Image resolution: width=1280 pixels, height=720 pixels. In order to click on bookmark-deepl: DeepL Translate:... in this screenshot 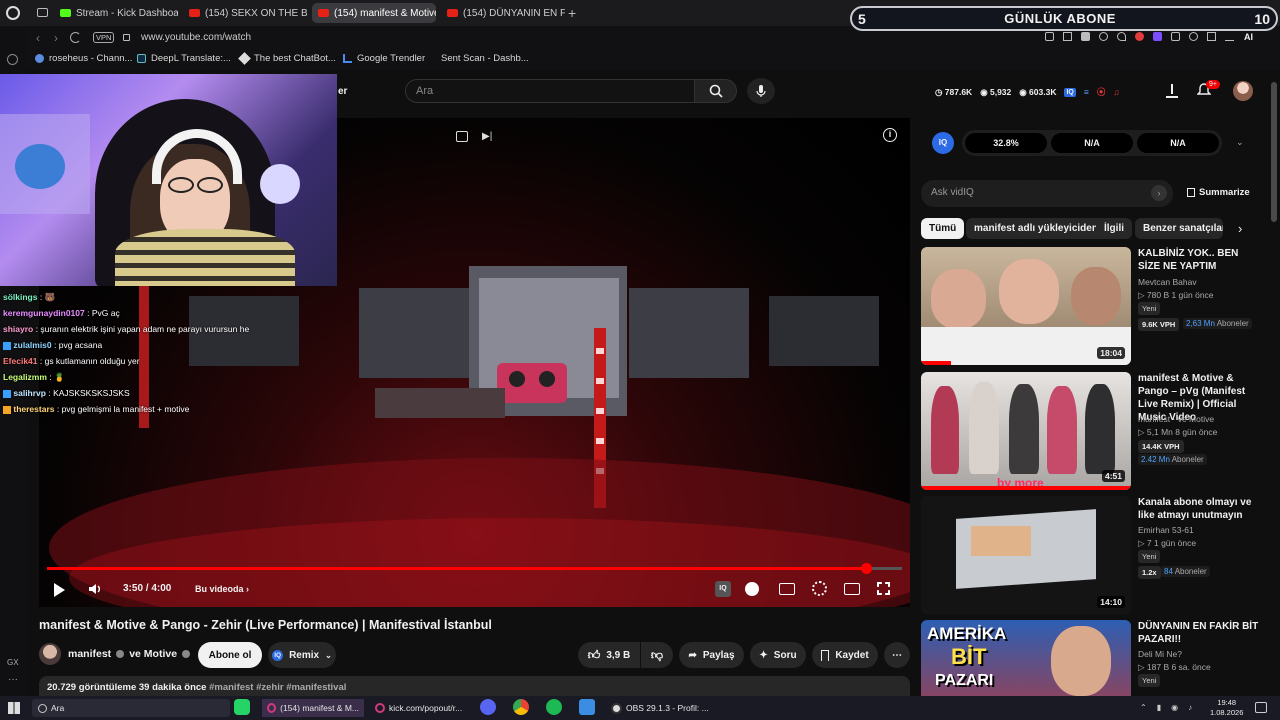, I will do `click(184, 58)`.